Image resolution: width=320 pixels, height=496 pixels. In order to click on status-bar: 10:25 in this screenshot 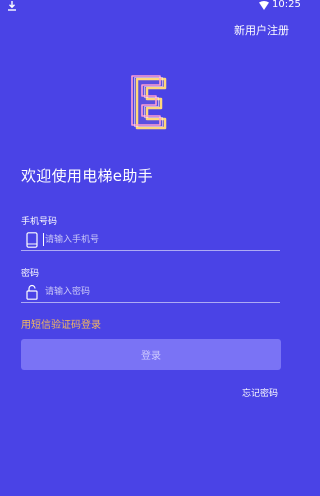, I will do `click(150, 7)`.